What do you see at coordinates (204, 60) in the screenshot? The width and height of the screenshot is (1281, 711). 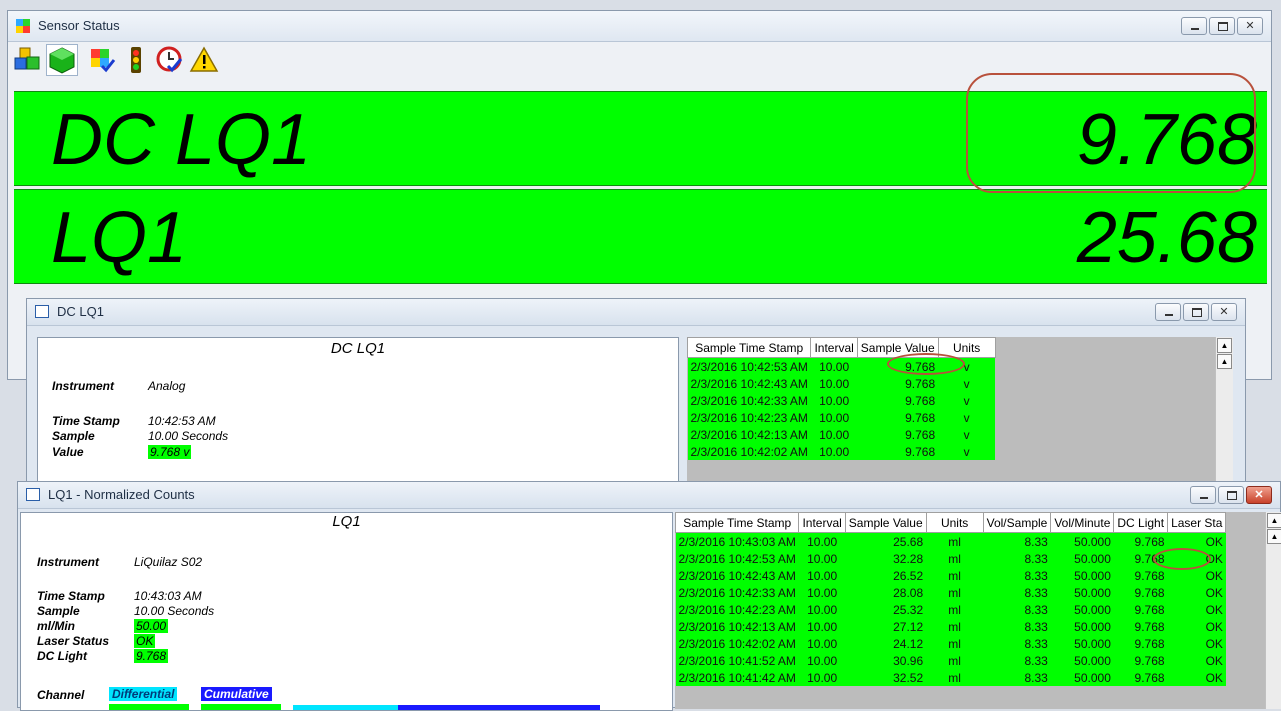 I see `warning-tool-button` at bounding box center [204, 60].